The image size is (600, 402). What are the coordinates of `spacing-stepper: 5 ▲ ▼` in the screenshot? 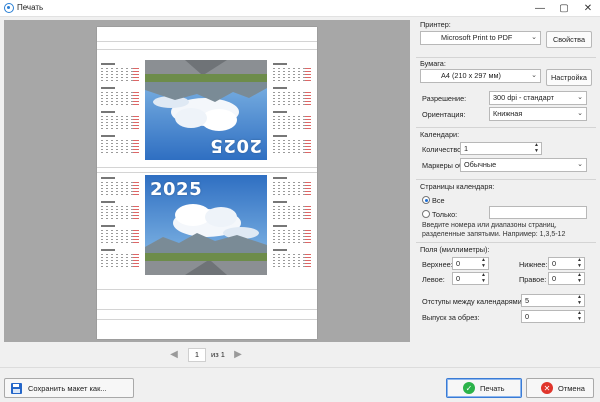 It's located at (553, 300).